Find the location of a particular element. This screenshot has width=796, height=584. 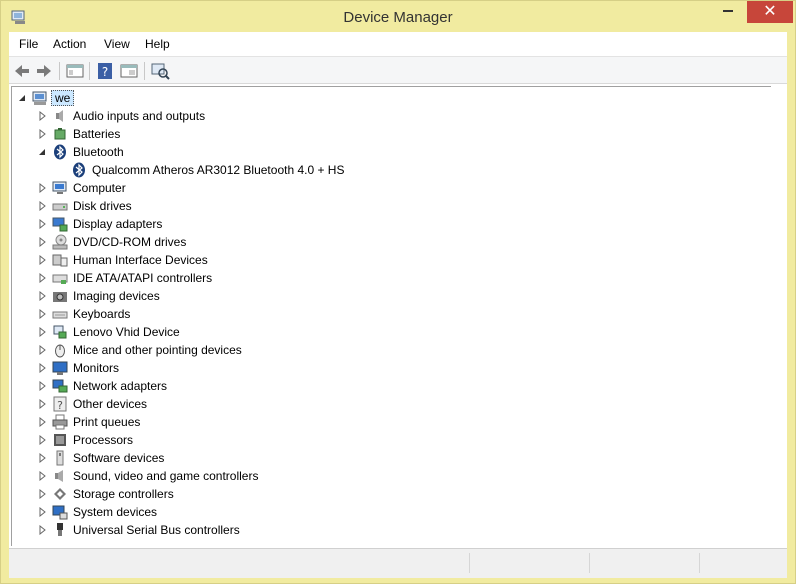

menu-help: Help is located at coordinates (157, 44).